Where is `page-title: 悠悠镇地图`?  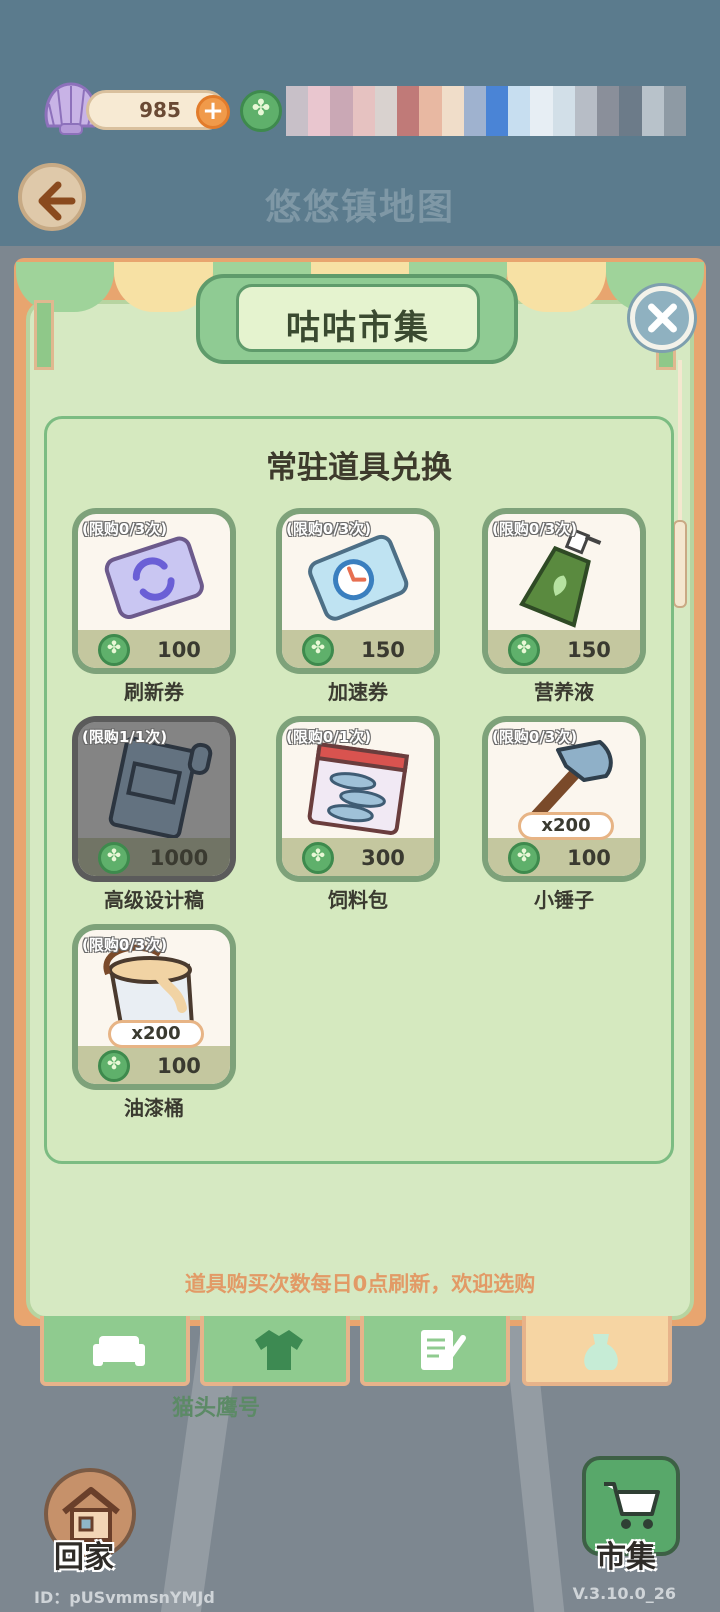
page-title: 悠悠镇地图 is located at coordinates (359, 207).